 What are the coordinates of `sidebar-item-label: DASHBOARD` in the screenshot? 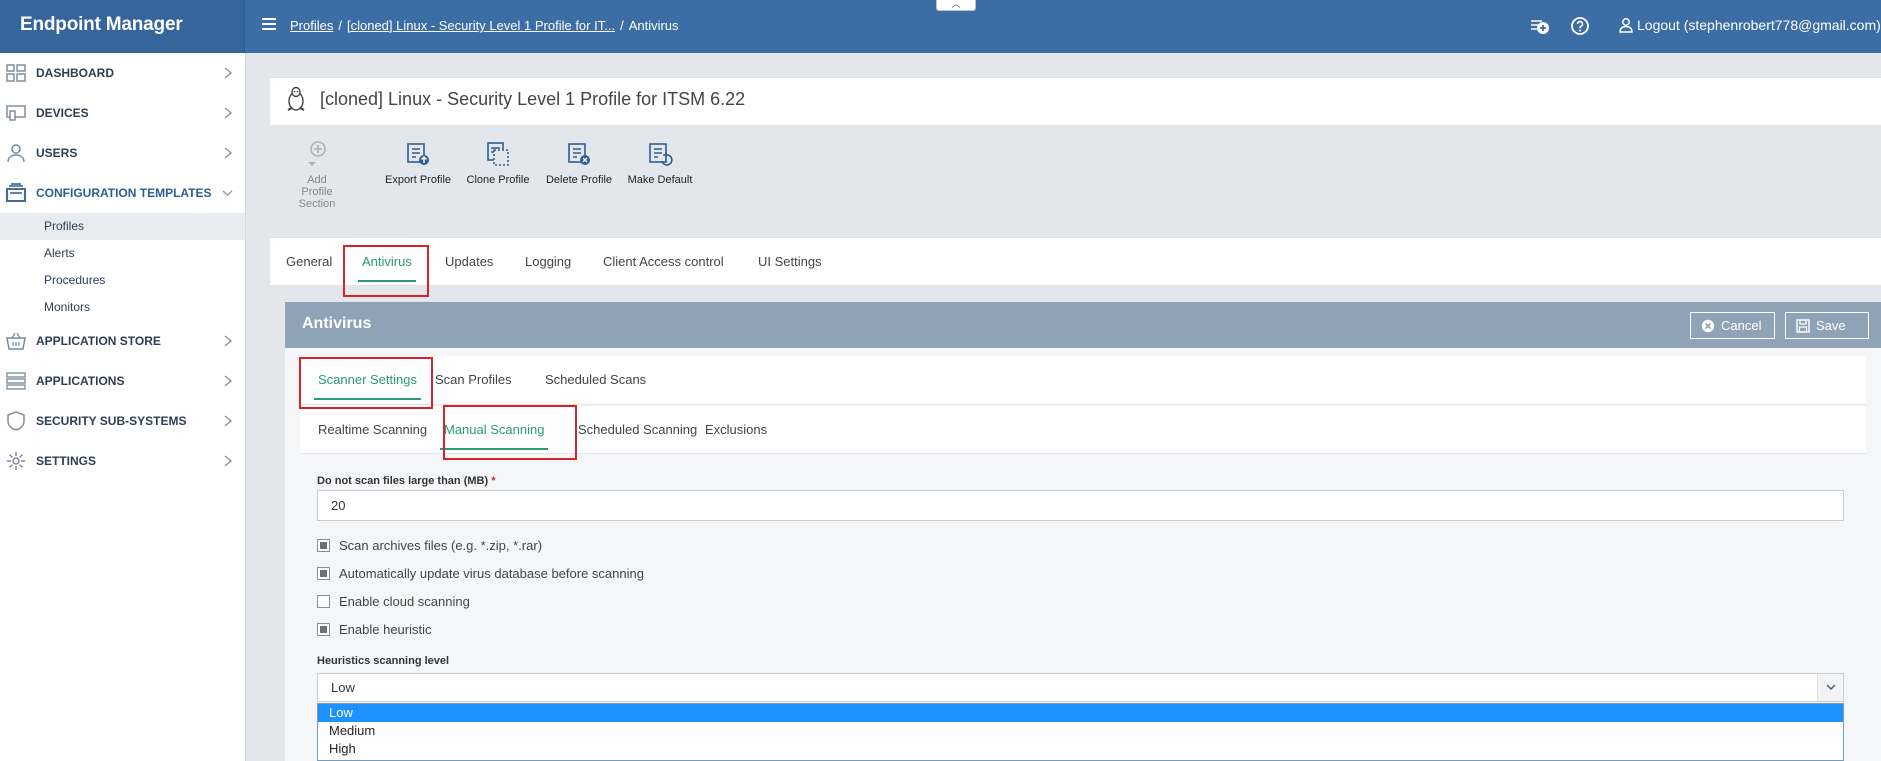 It's located at (75, 73).